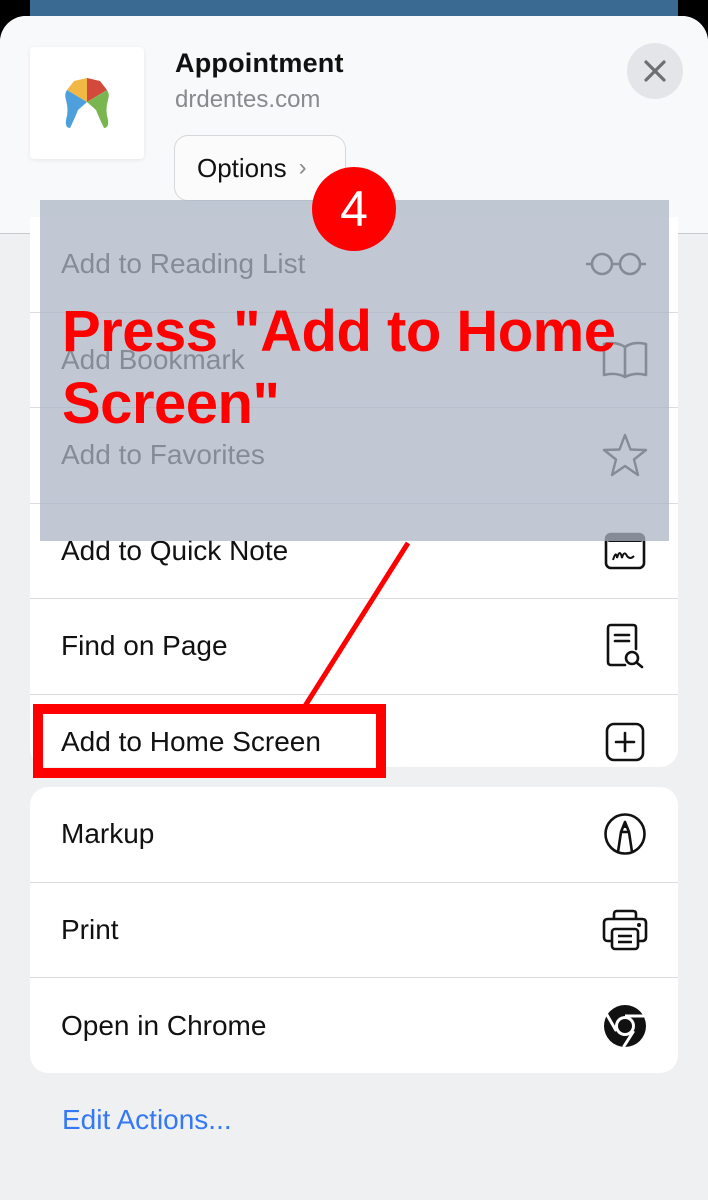 Image resolution: width=708 pixels, height=1200 pixels. What do you see at coordinates (302, 167) in the screenshot?
I see `chevron-right-icon: ›` at bounding box center [302, 167].